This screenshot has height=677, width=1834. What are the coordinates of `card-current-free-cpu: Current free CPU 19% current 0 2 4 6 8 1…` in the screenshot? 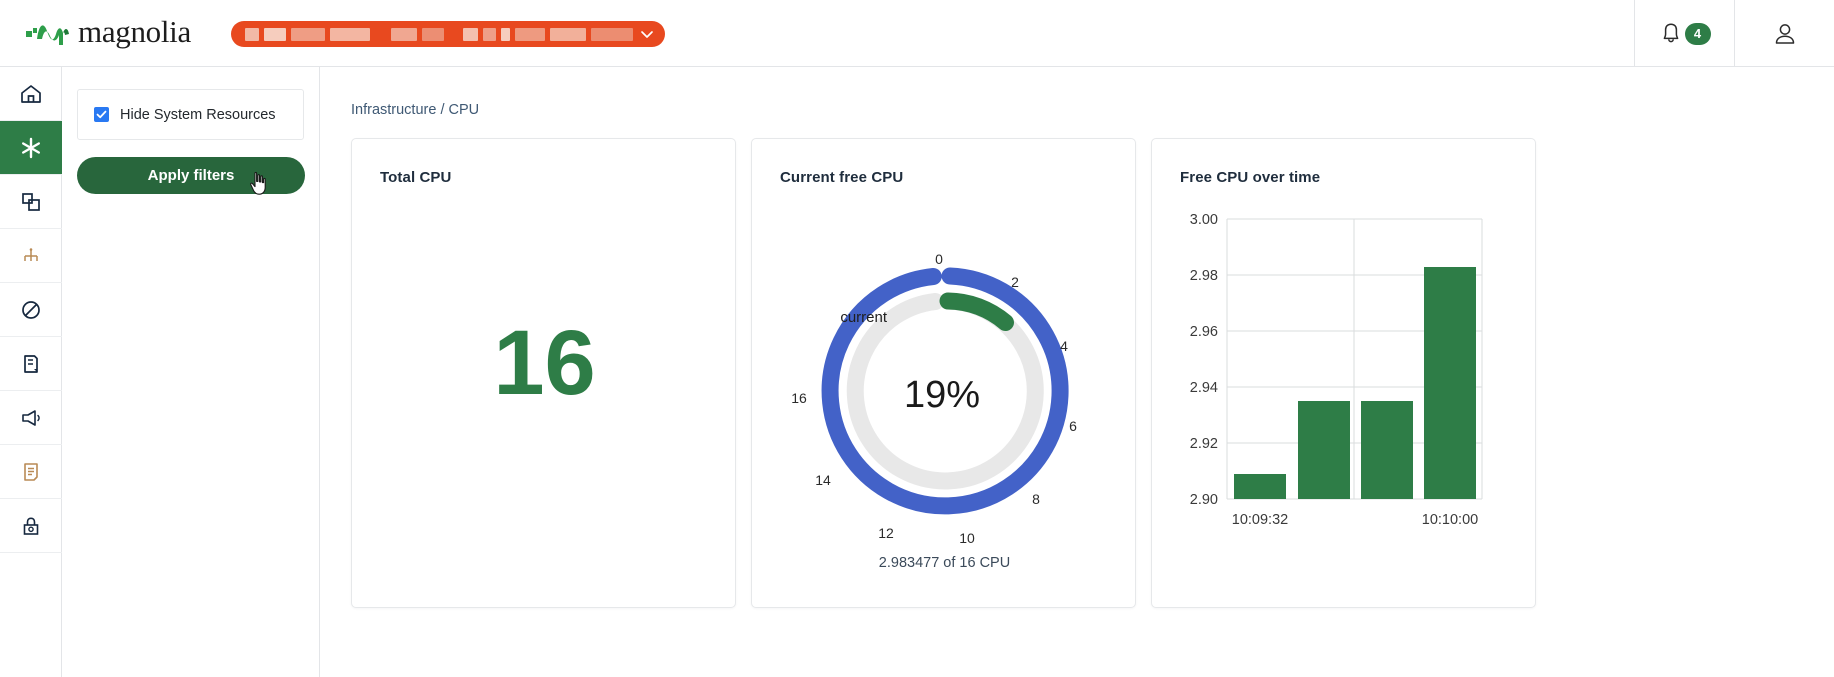 It's located at (943, 373).